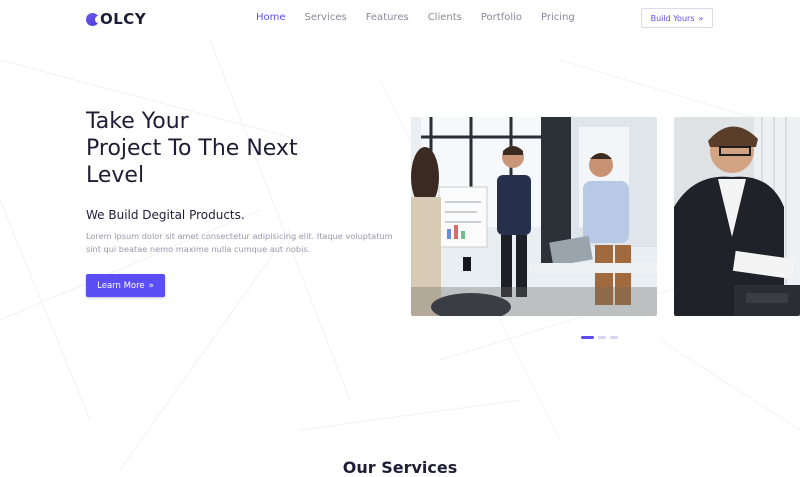  What do you see at coordinates (137, 121) in the screenshot?
I see `hero-title-line: Take Your` at bounding box center [137, 121].